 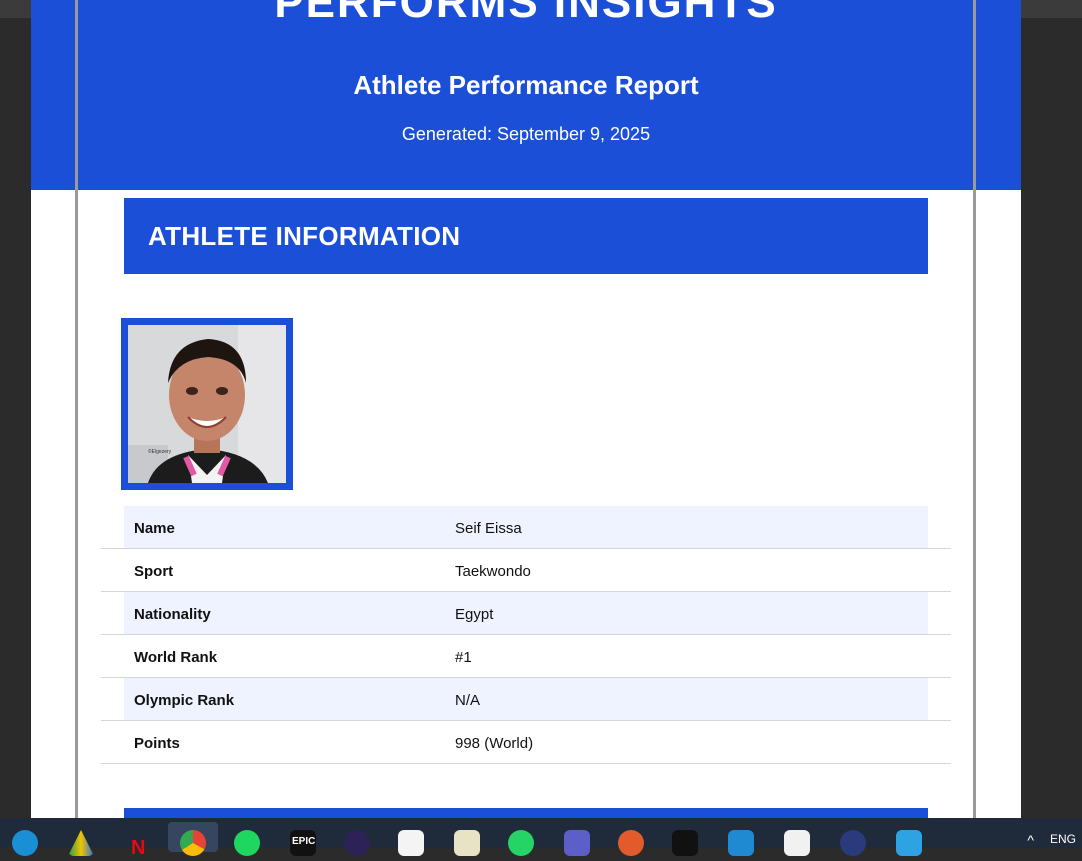 What do you see at coordinates (172, 614) in the screenshot?
I see `row-label: Nationality` at bounding box center [172, 614].